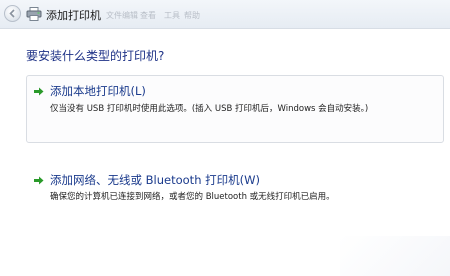  Describe the element at coordinates (225, 14) in the screenshot. I see `title-bar: 添加打印机 文件 编辑 查看 工具 帮助` at that location.